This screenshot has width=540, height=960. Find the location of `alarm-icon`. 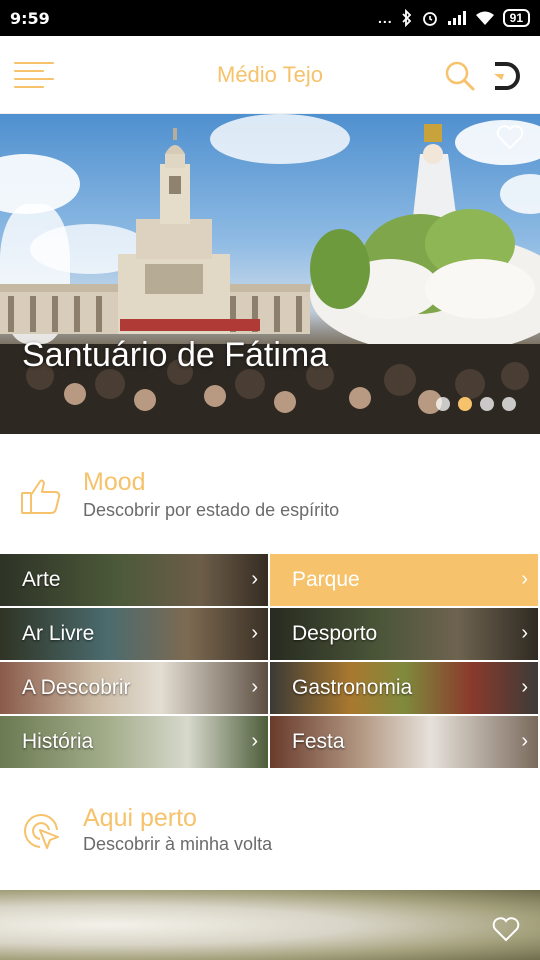

alarm-icon is located at coordinates (429, 19).